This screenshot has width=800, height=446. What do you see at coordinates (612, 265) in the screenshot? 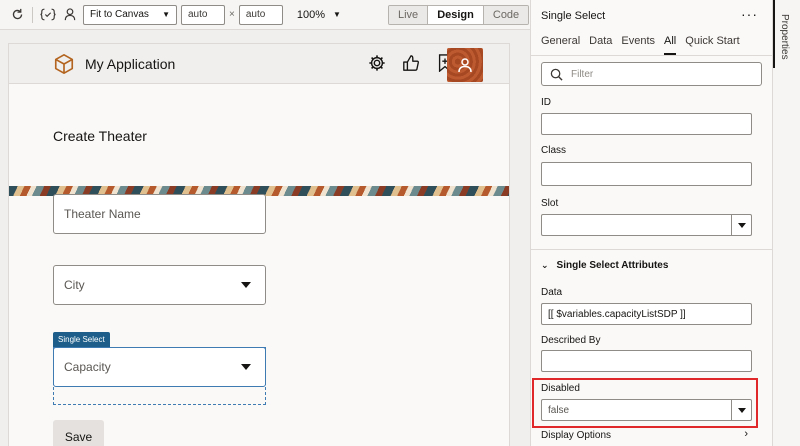
I see `section-title: Single Select Attributes` at bounding box center [612, 265].